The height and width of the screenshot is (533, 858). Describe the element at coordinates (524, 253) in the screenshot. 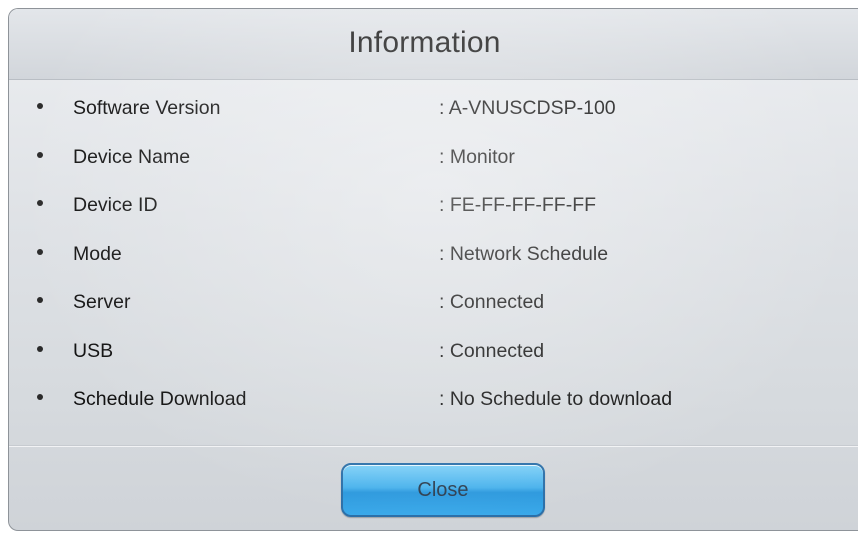

I see `info-value: : Network Schedule` at that location.